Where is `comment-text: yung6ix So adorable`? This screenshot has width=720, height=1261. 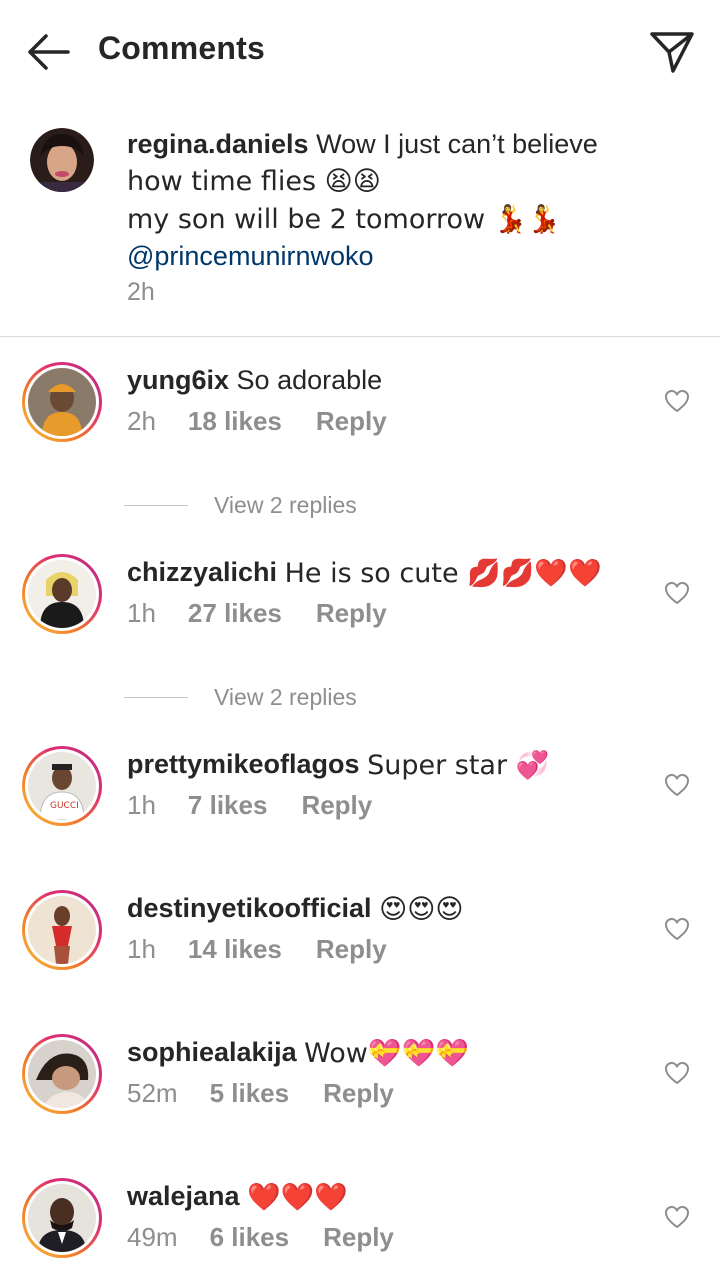 comment-text: yung6ix So adorable is located at coordinates (254, 380).